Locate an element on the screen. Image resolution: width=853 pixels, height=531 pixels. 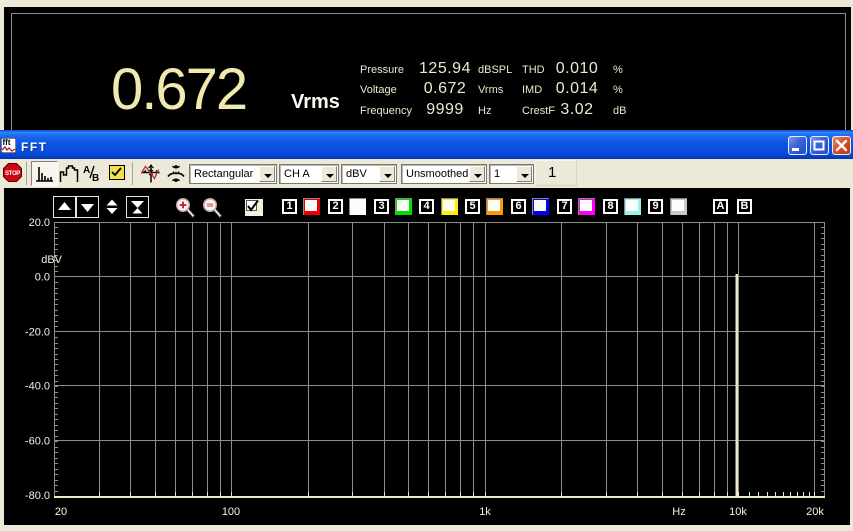
svg-text: -20.0 is located at coordinates (37, 333).